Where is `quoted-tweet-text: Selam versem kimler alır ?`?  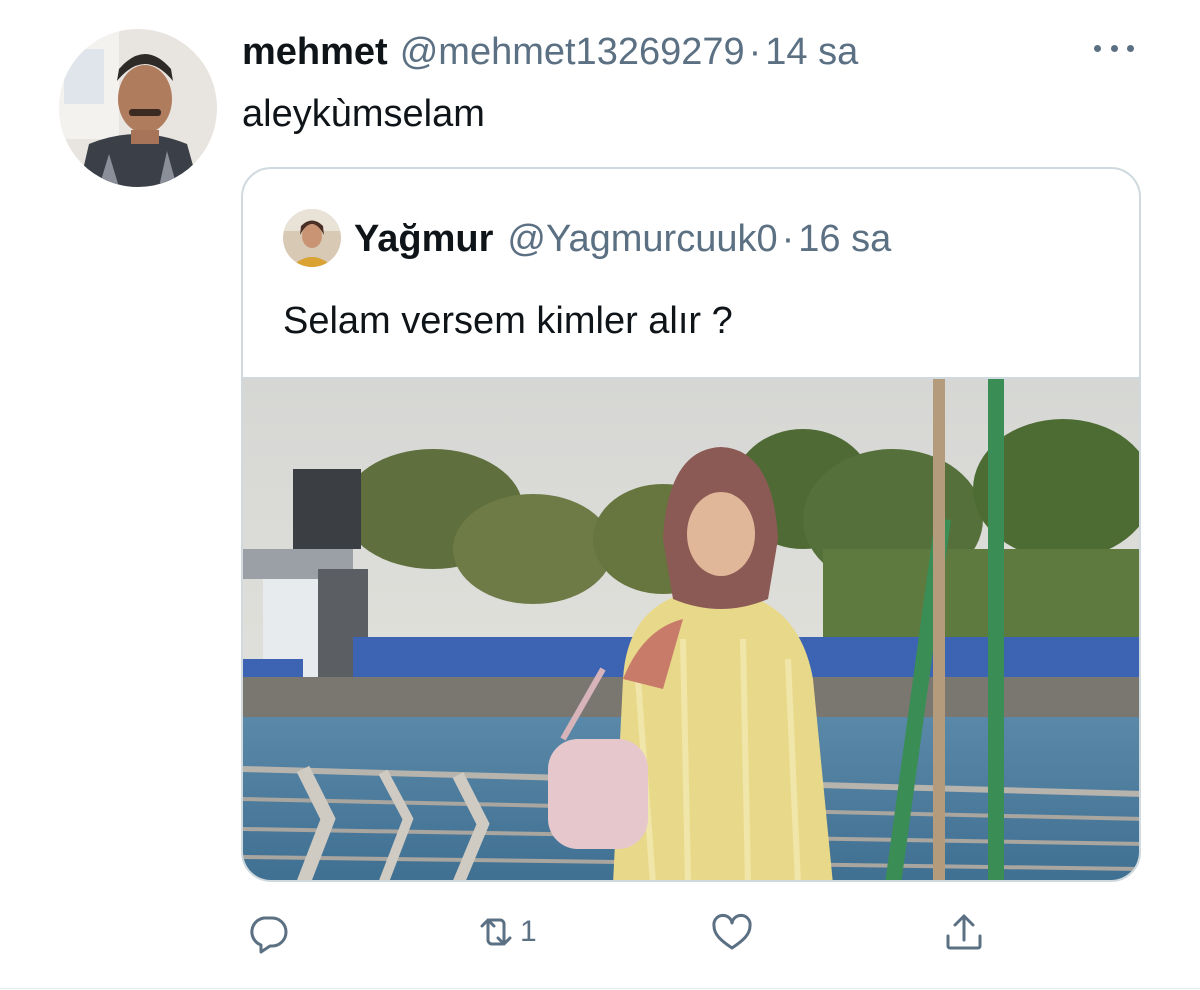
quoted-tweet-text: Selam versem kimler alır ? is located at coordinates (508, 321).